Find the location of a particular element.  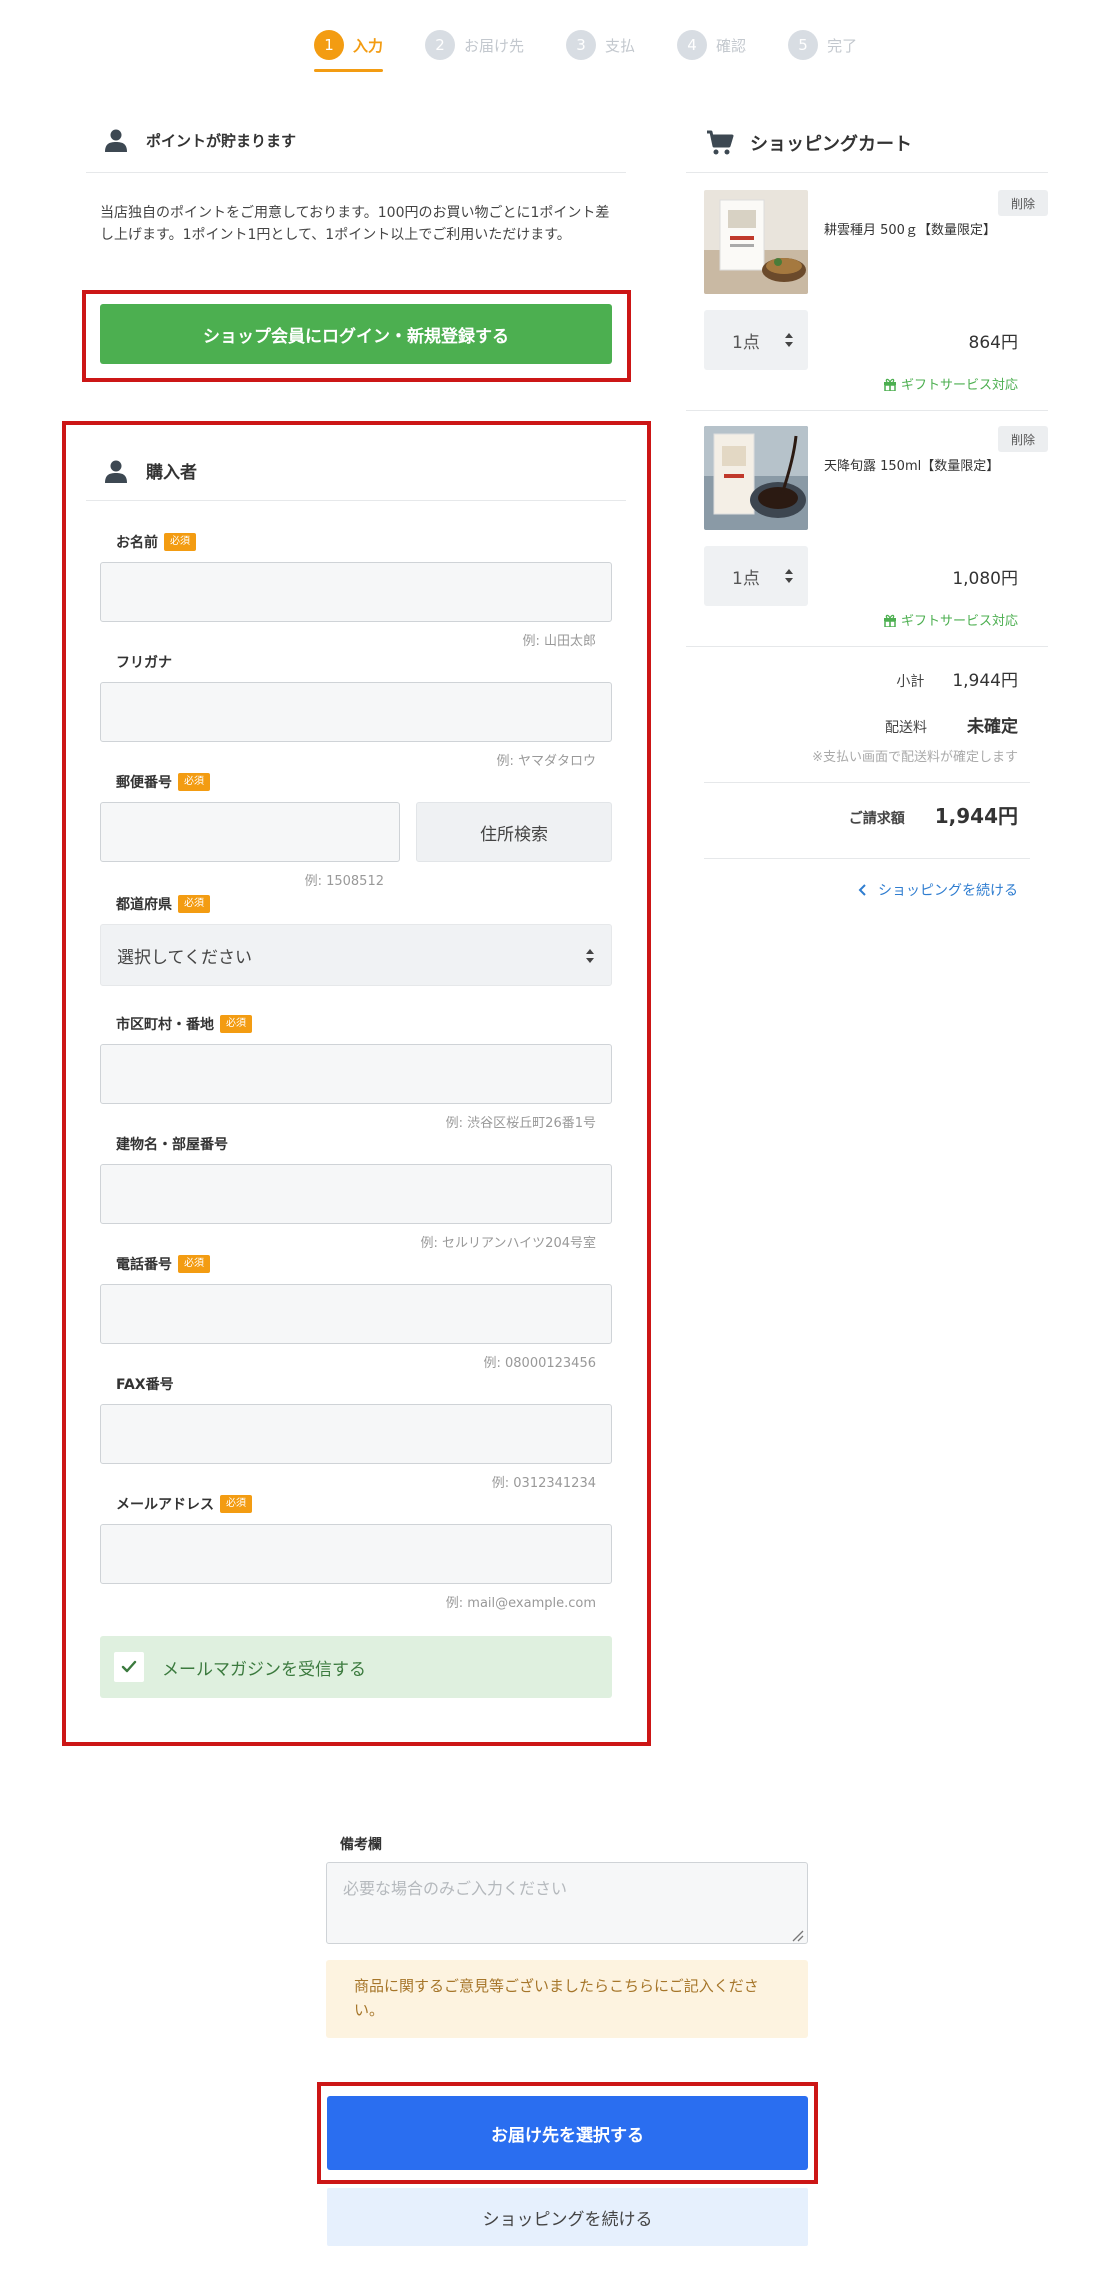

zip-input is located at coordinates (250, 832).